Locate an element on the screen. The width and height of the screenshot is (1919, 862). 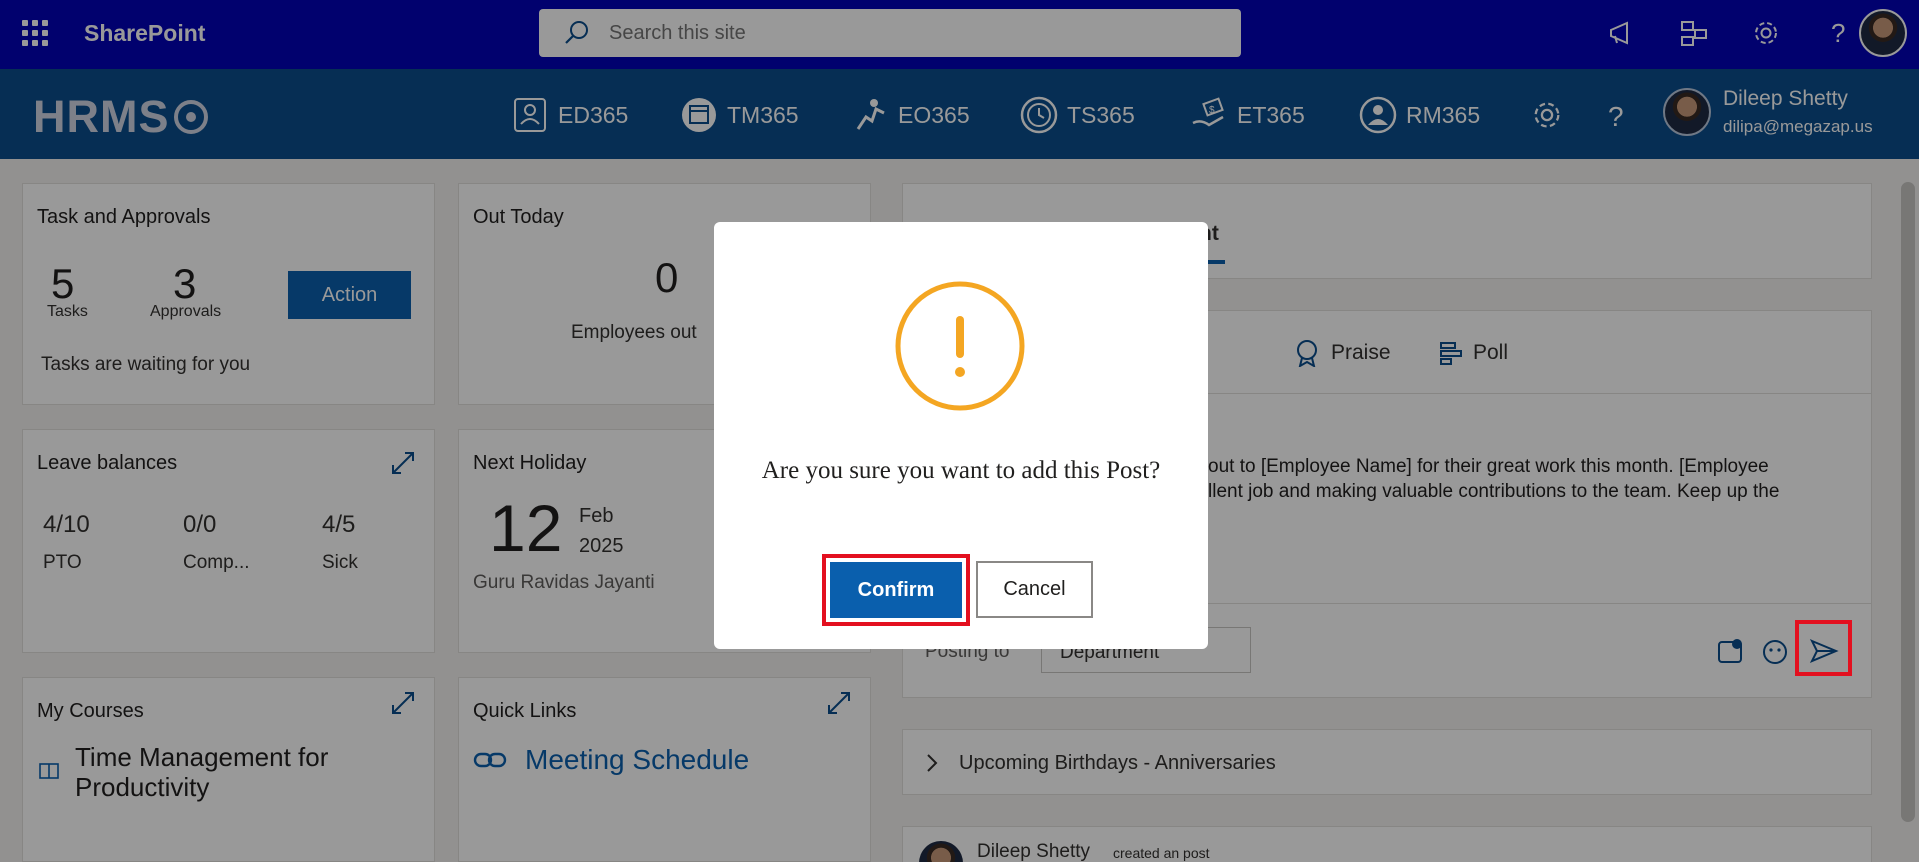
warning-icon is located at coordinates (960, 346).